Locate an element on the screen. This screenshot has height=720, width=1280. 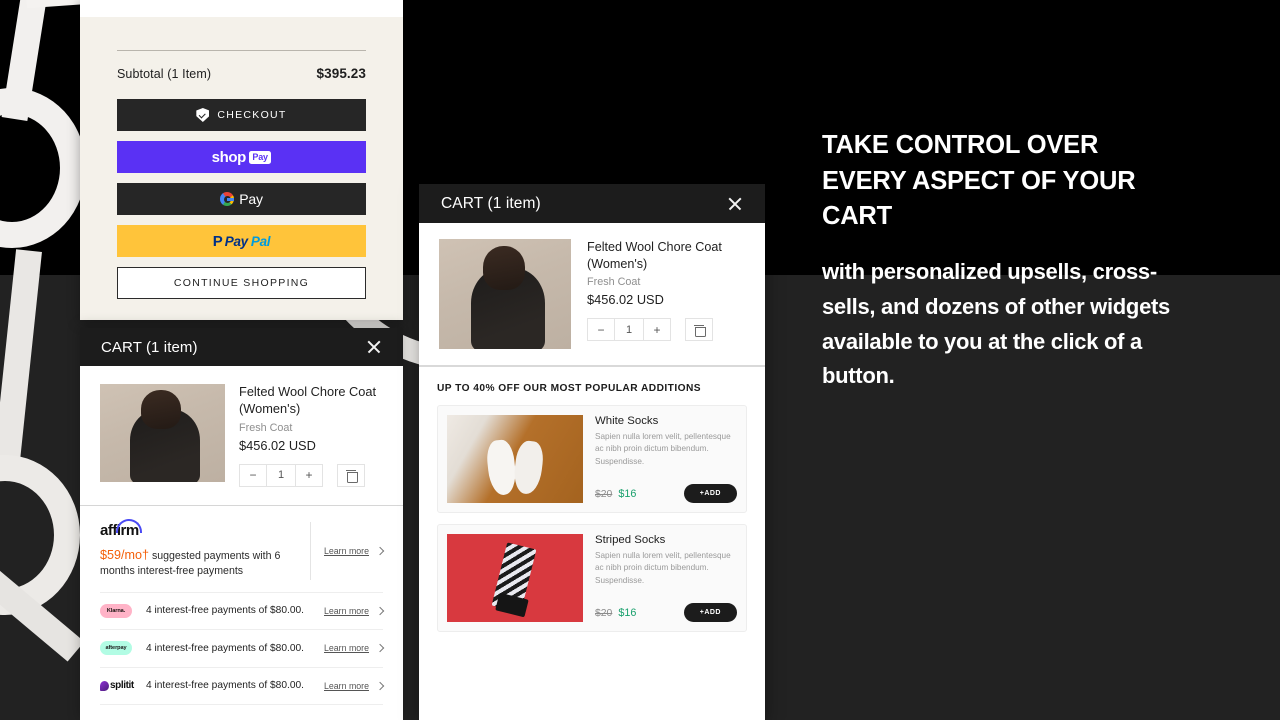
paypal-button: P Pay Pal is located at coordinates (241, 241).